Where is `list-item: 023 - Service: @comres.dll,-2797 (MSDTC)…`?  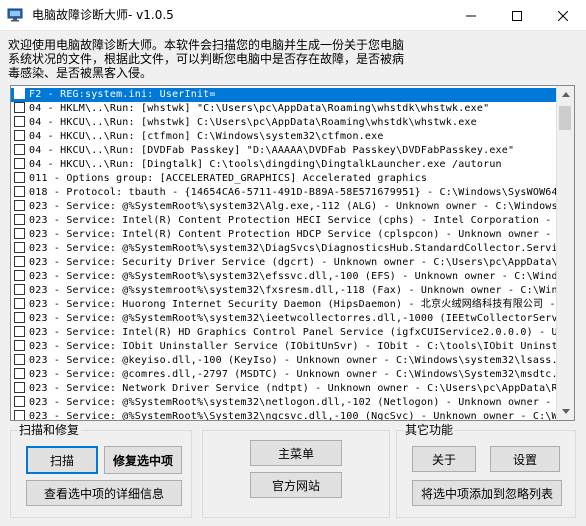
list-item: 023 - Service: @comres.dll,-2797 (MSDTC)… is located at coordinates (284, 375).